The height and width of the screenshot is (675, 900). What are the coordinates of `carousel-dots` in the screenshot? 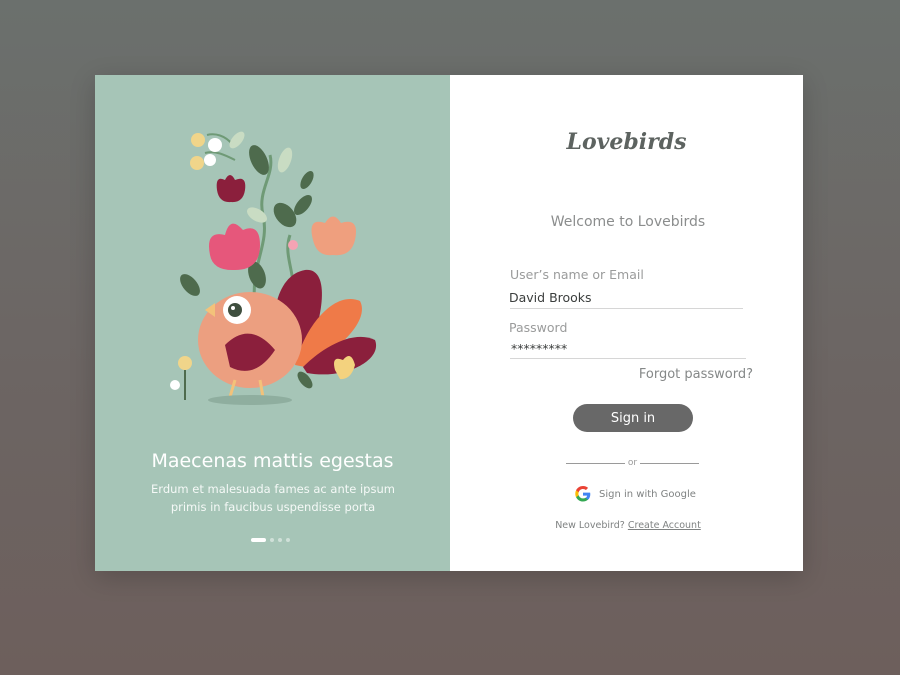 It's located at (270, 540).